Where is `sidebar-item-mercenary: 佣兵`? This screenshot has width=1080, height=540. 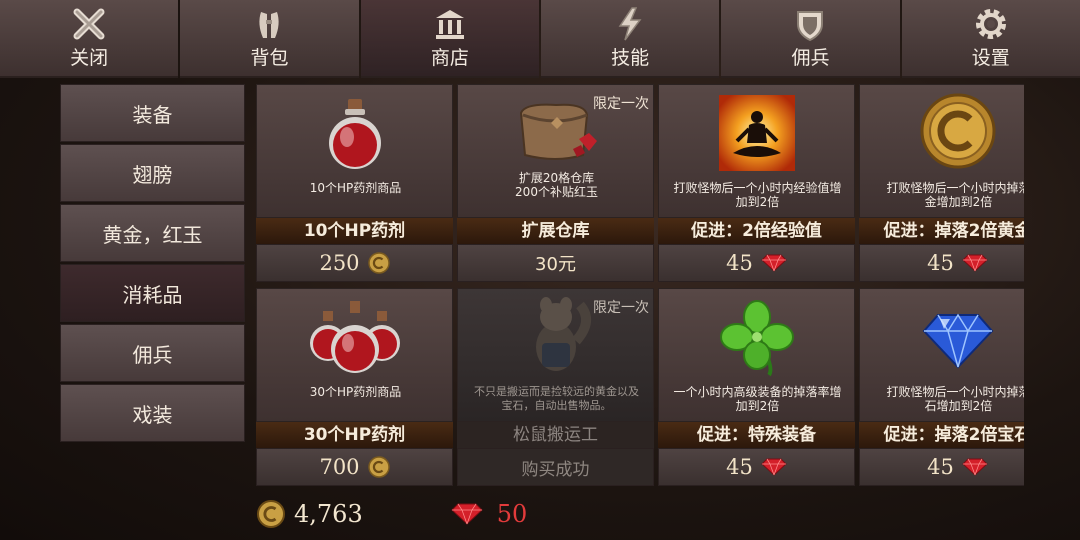
sidebar-item-mercenary: 佣兵 is located at coordinates (152, 353).